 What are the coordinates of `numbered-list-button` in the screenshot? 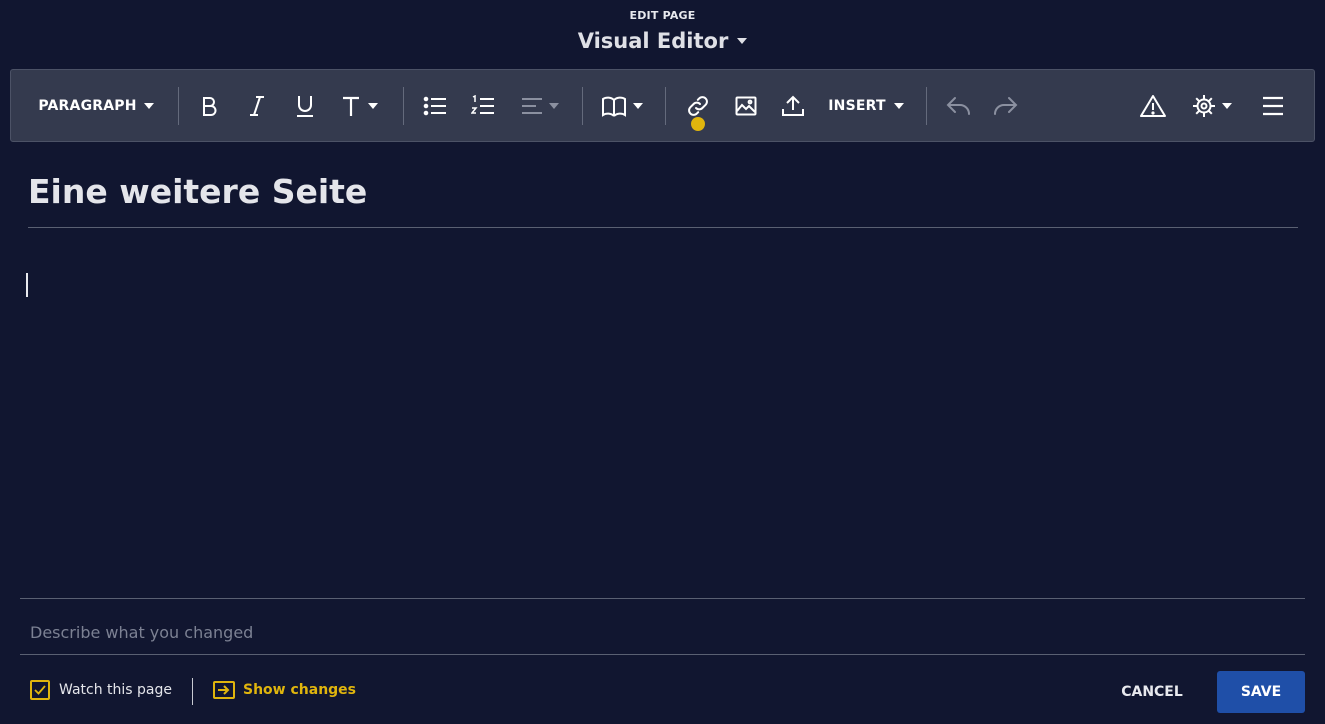 It's located at (483, 105).